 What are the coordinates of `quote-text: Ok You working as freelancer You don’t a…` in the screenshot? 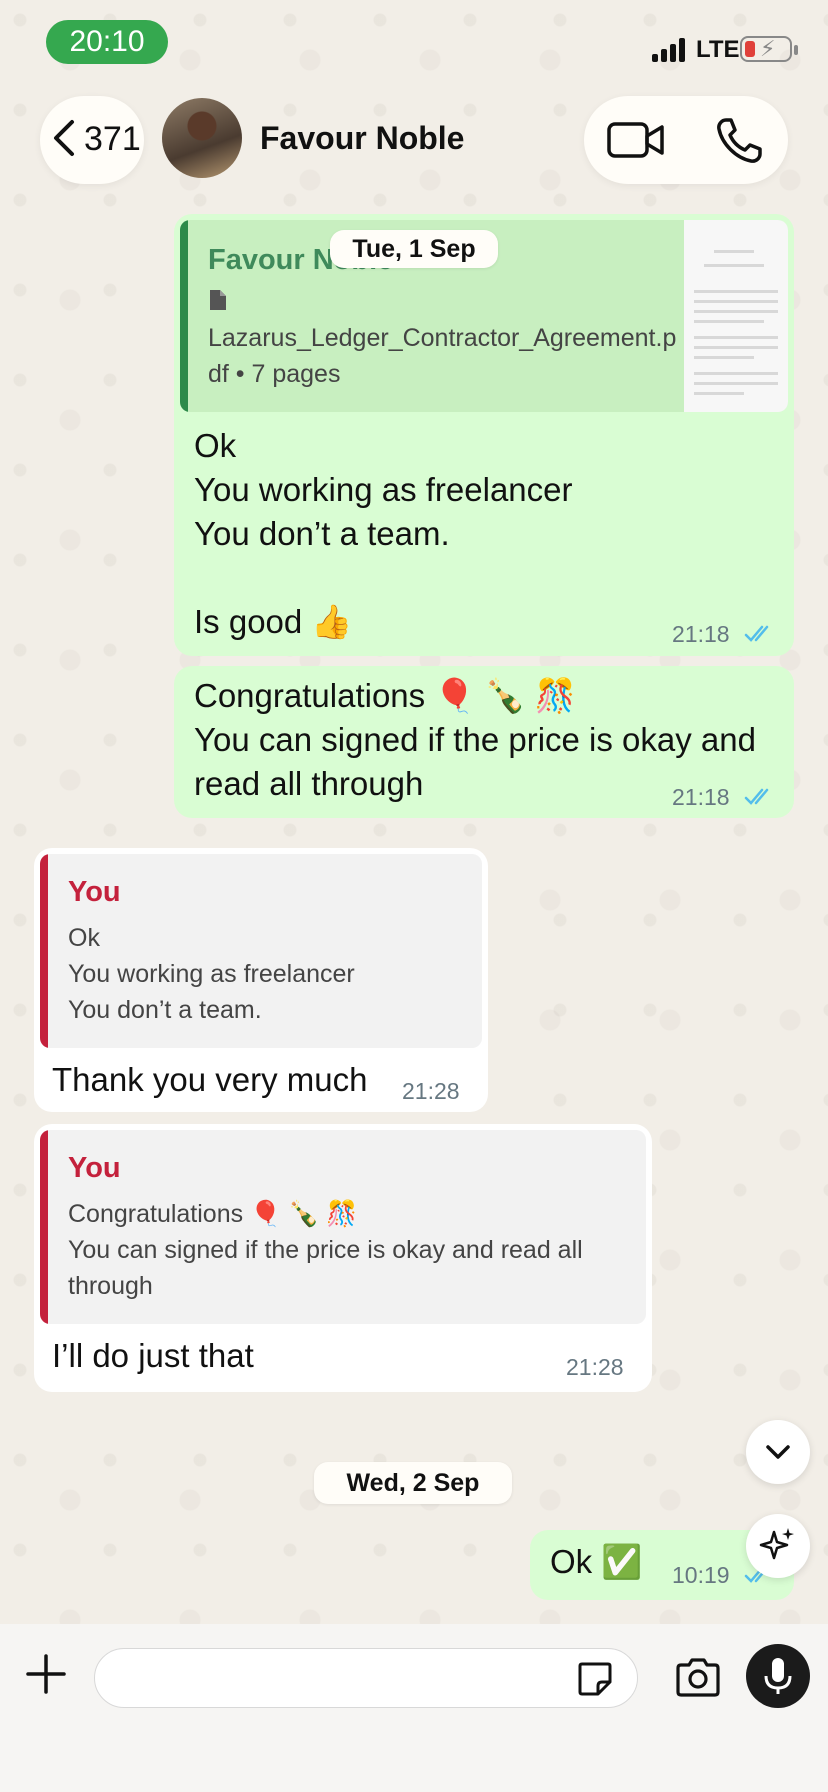 It's located at (211, 974).